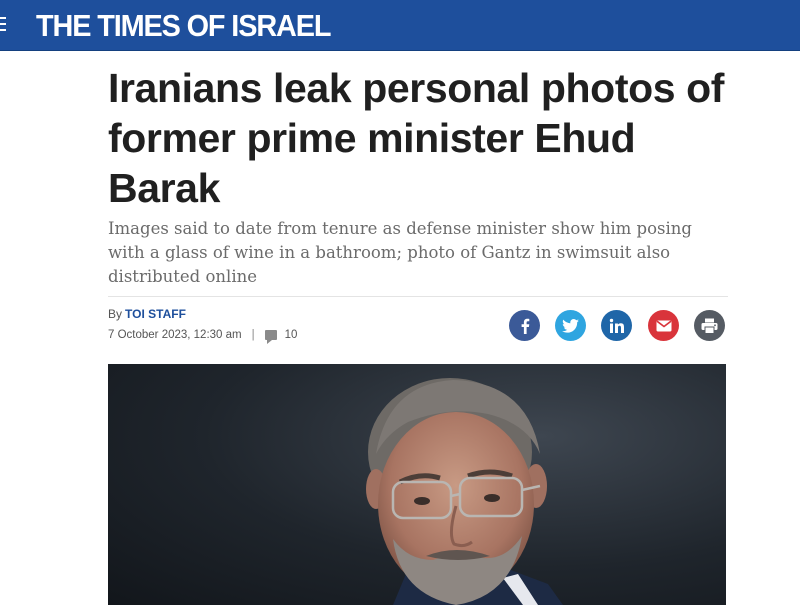 The width and height of the screenshot is (800, 605). I want to click on print-button, so click(709, 325).